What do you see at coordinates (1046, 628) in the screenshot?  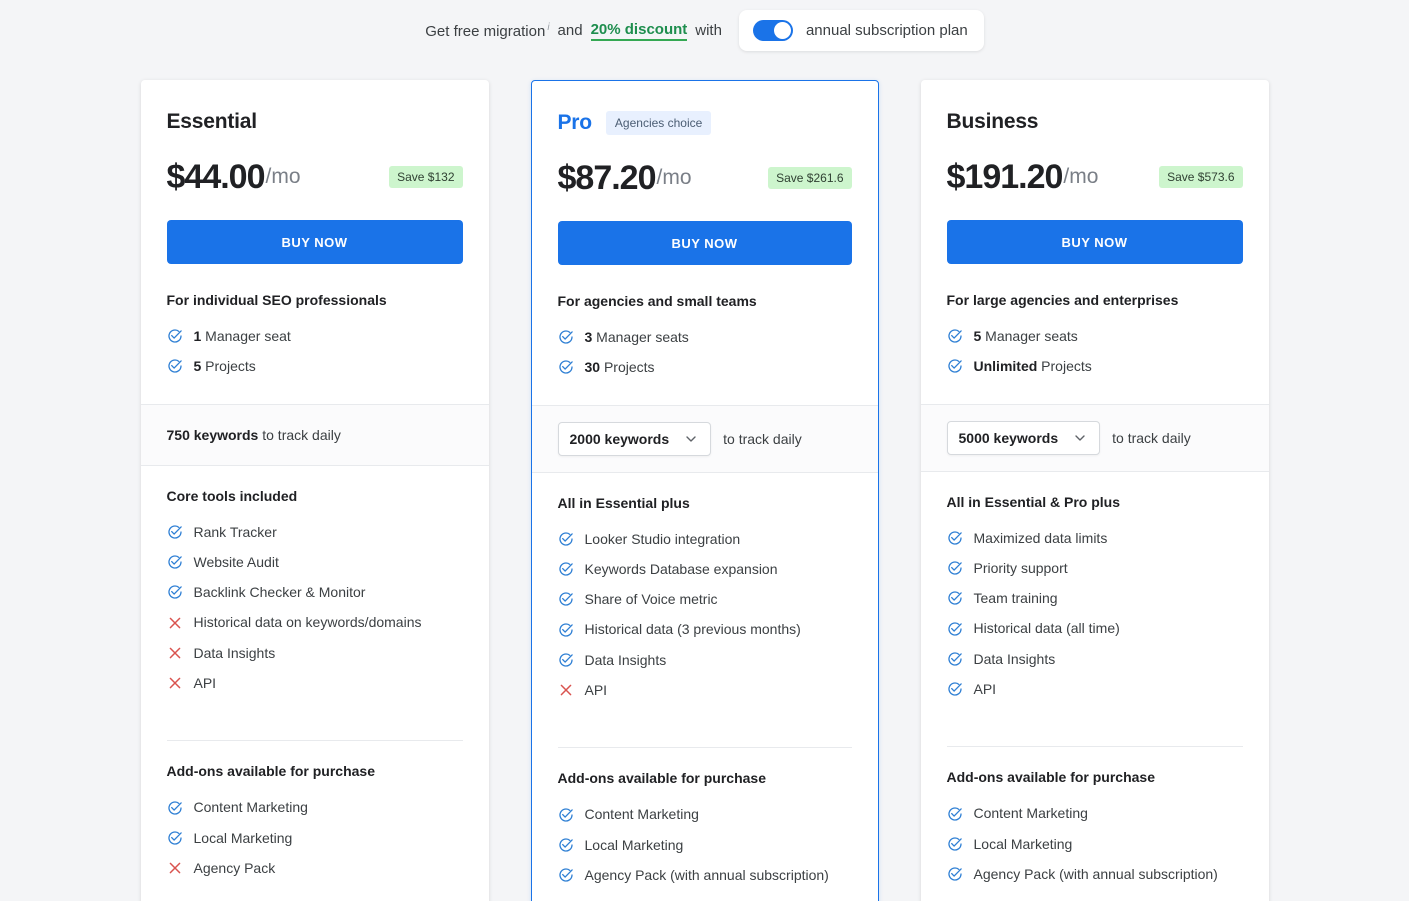 I see `feature-label: Historical data (all time)` at bounding box center [1046, 628].